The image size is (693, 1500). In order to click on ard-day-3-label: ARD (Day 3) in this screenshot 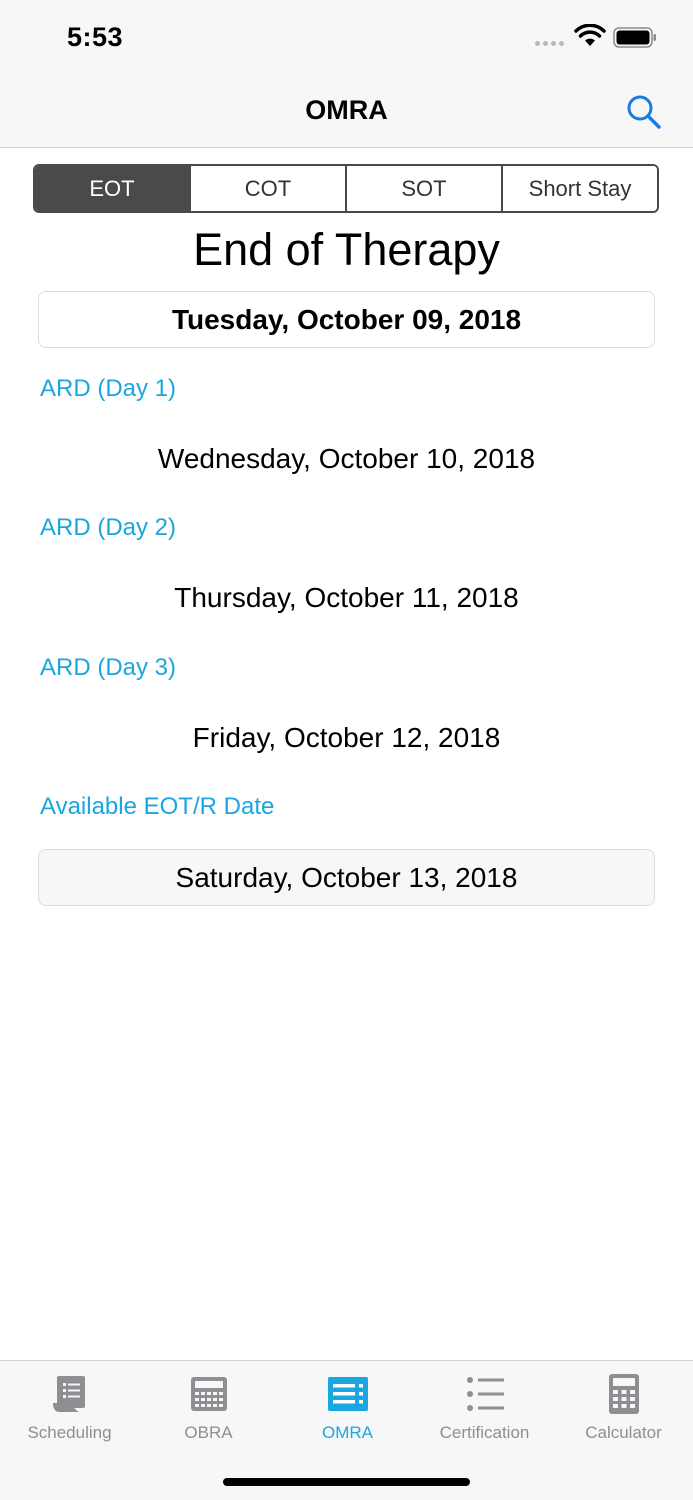, I will do `click(108, 667)`.